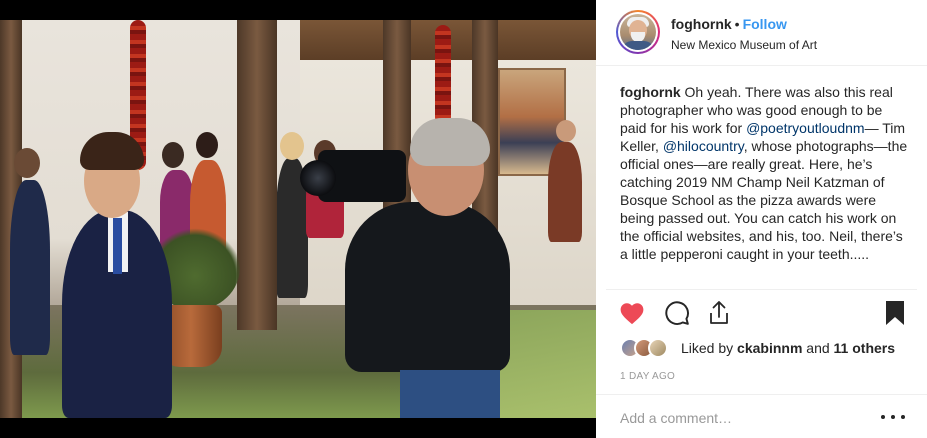 The width and height of the screenshot is (927, 438). I want to click on header-user-line: foghornk • Follow, so click(729, 24).